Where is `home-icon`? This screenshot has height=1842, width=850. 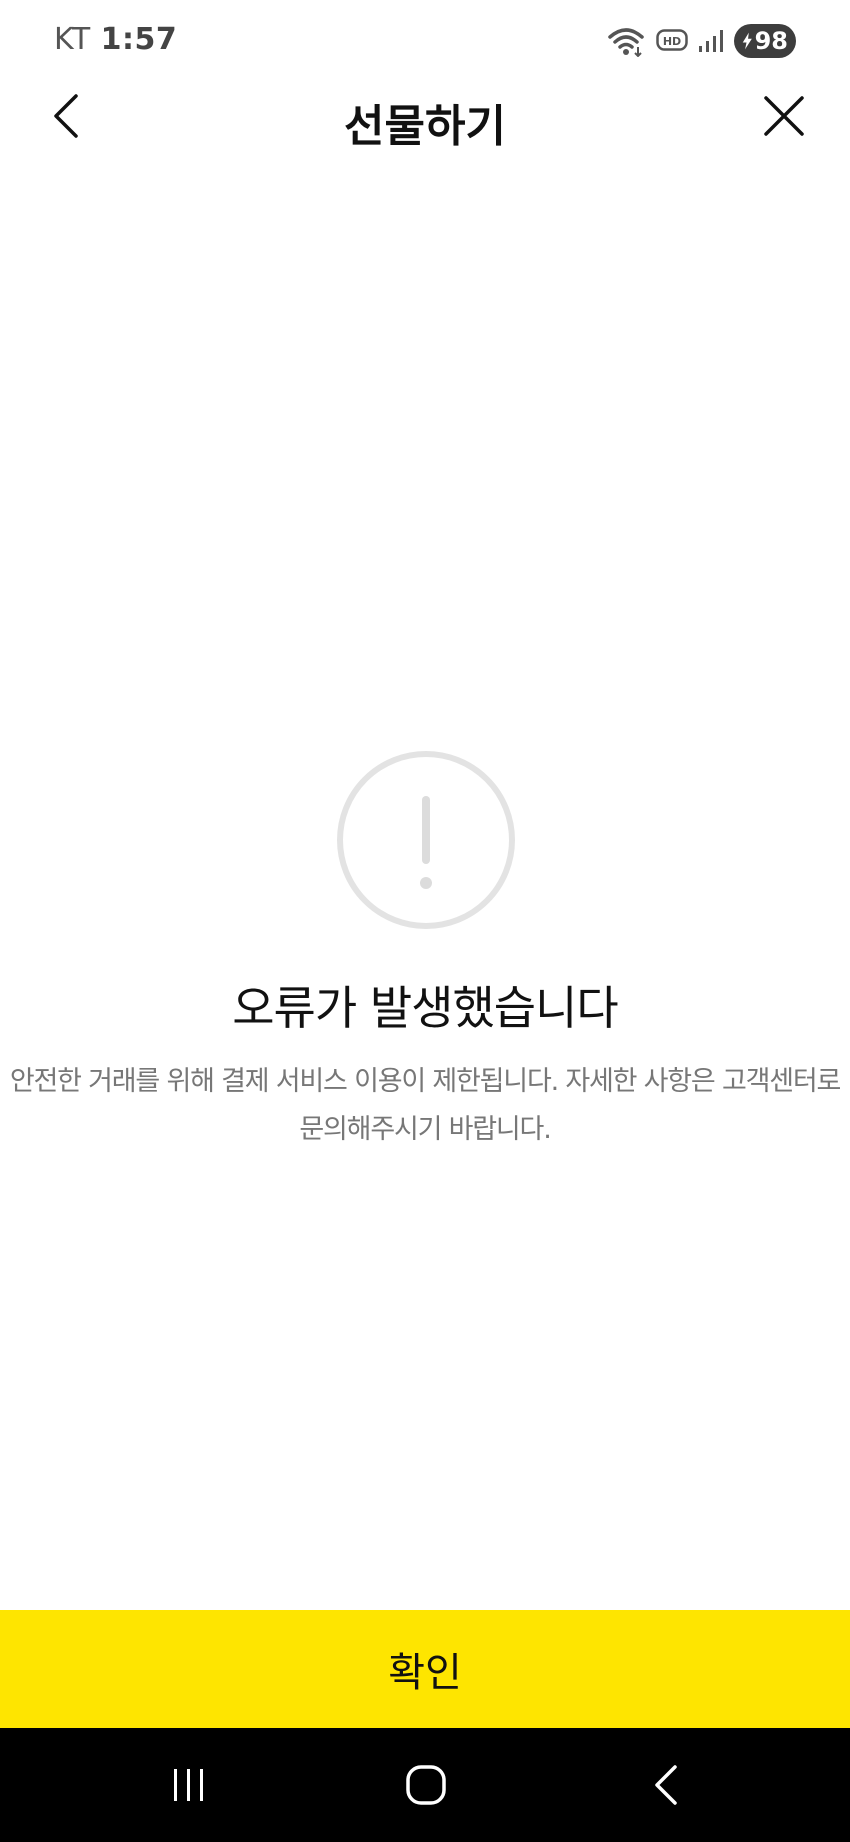 home-icon is located at coordinates (426, 1785).